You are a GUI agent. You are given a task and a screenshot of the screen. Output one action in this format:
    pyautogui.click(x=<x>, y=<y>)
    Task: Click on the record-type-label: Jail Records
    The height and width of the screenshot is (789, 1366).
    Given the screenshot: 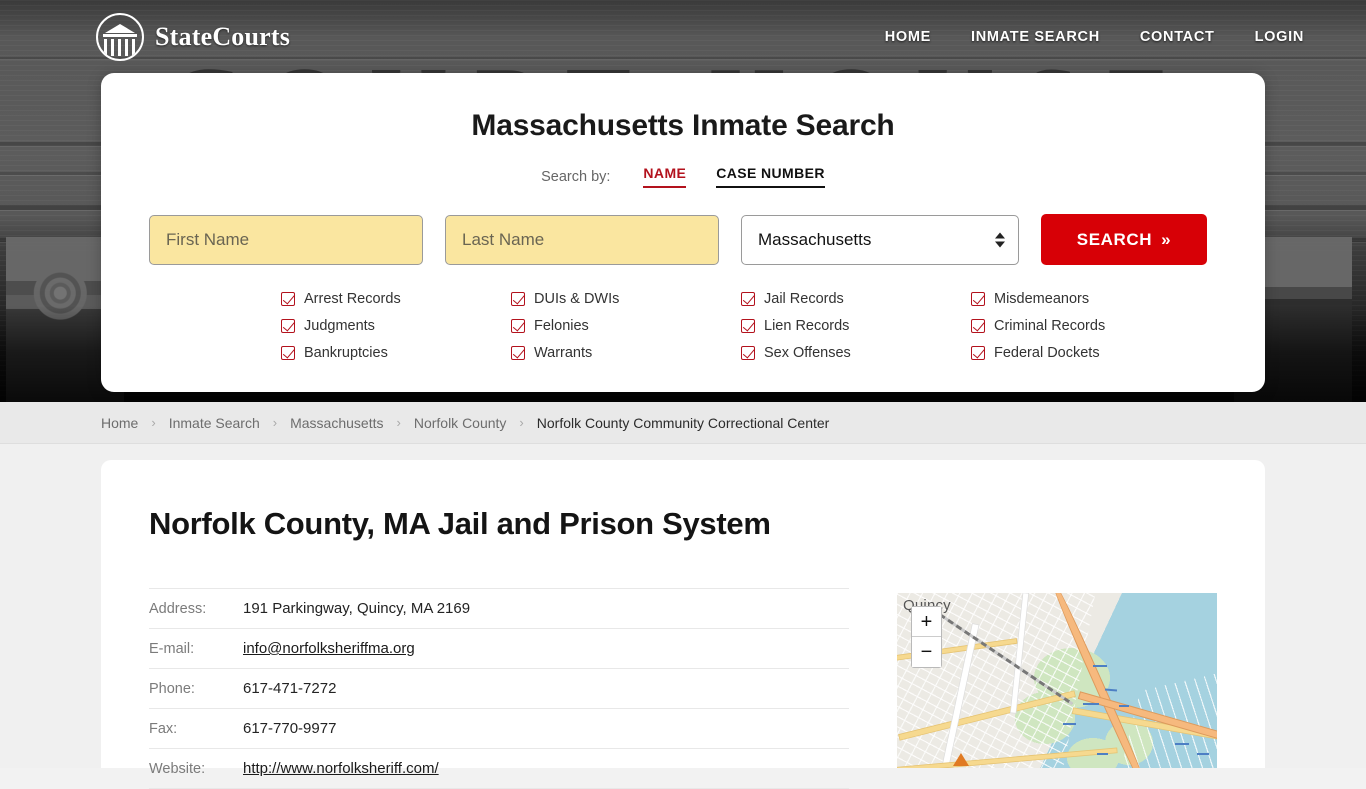 What is the action you would take?
    pyautogui.click(x=804, y=299)
    